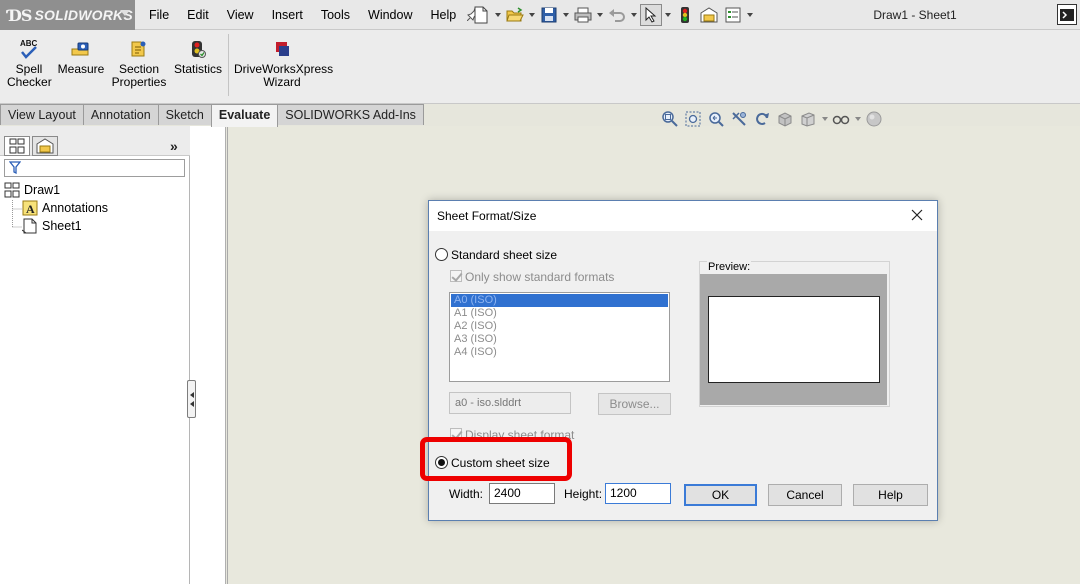  I want to click on svg-text: A, so click(30, 209).